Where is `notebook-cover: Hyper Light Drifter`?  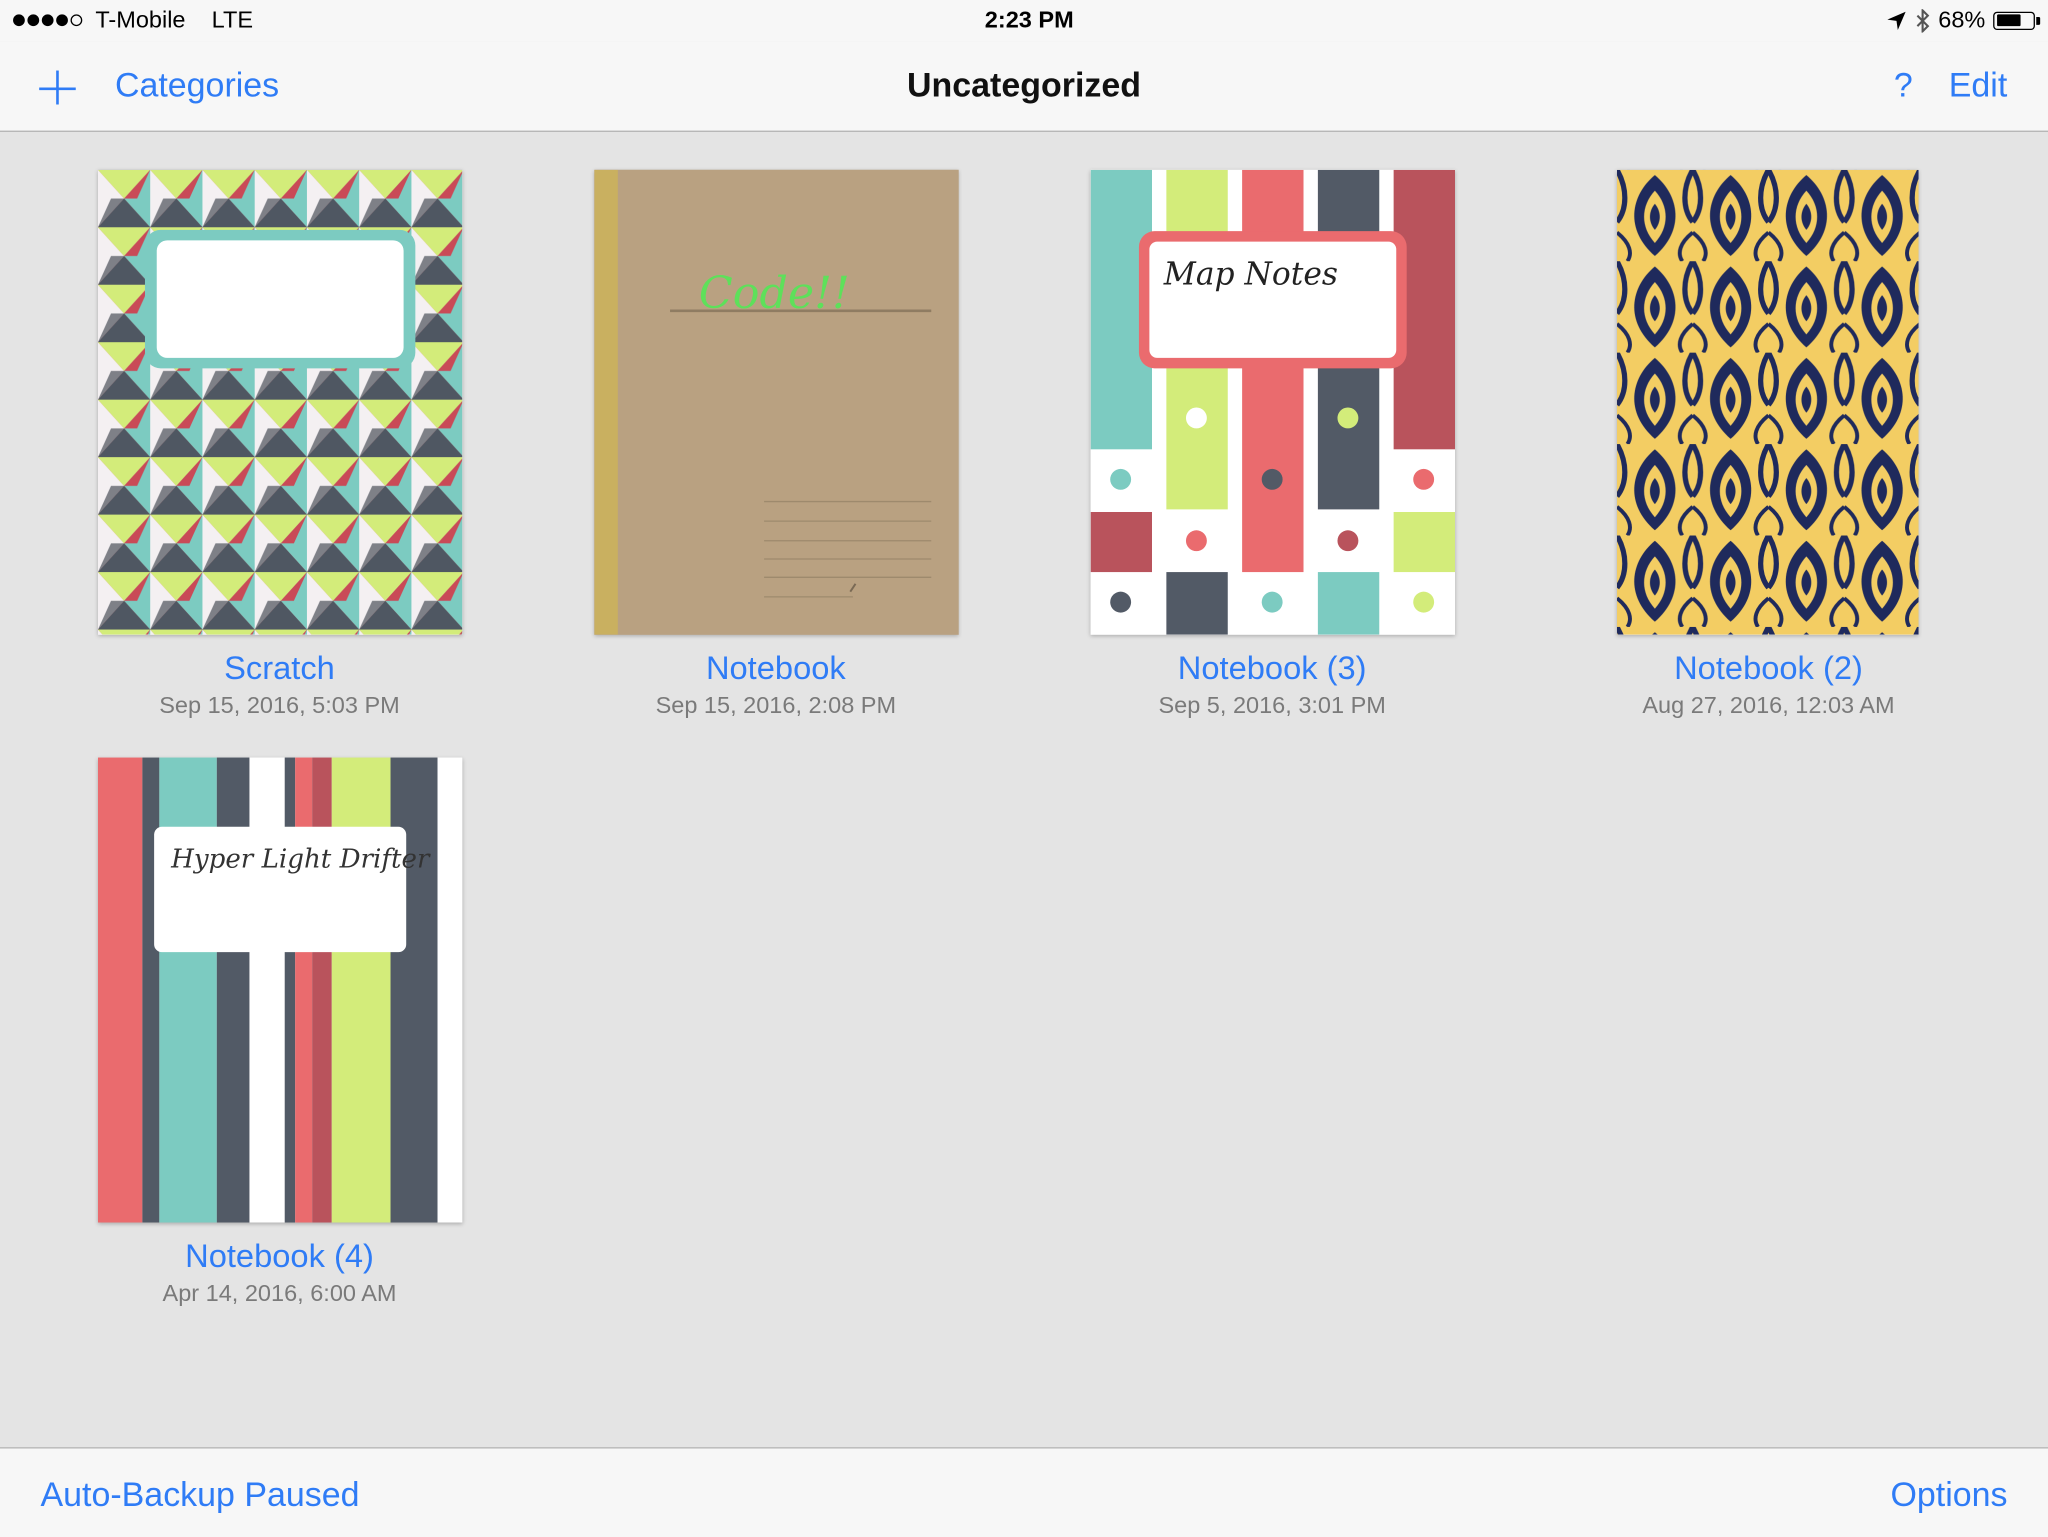
notebook-cover: Hyper Light Drifter is located at coordinates (280, 990).